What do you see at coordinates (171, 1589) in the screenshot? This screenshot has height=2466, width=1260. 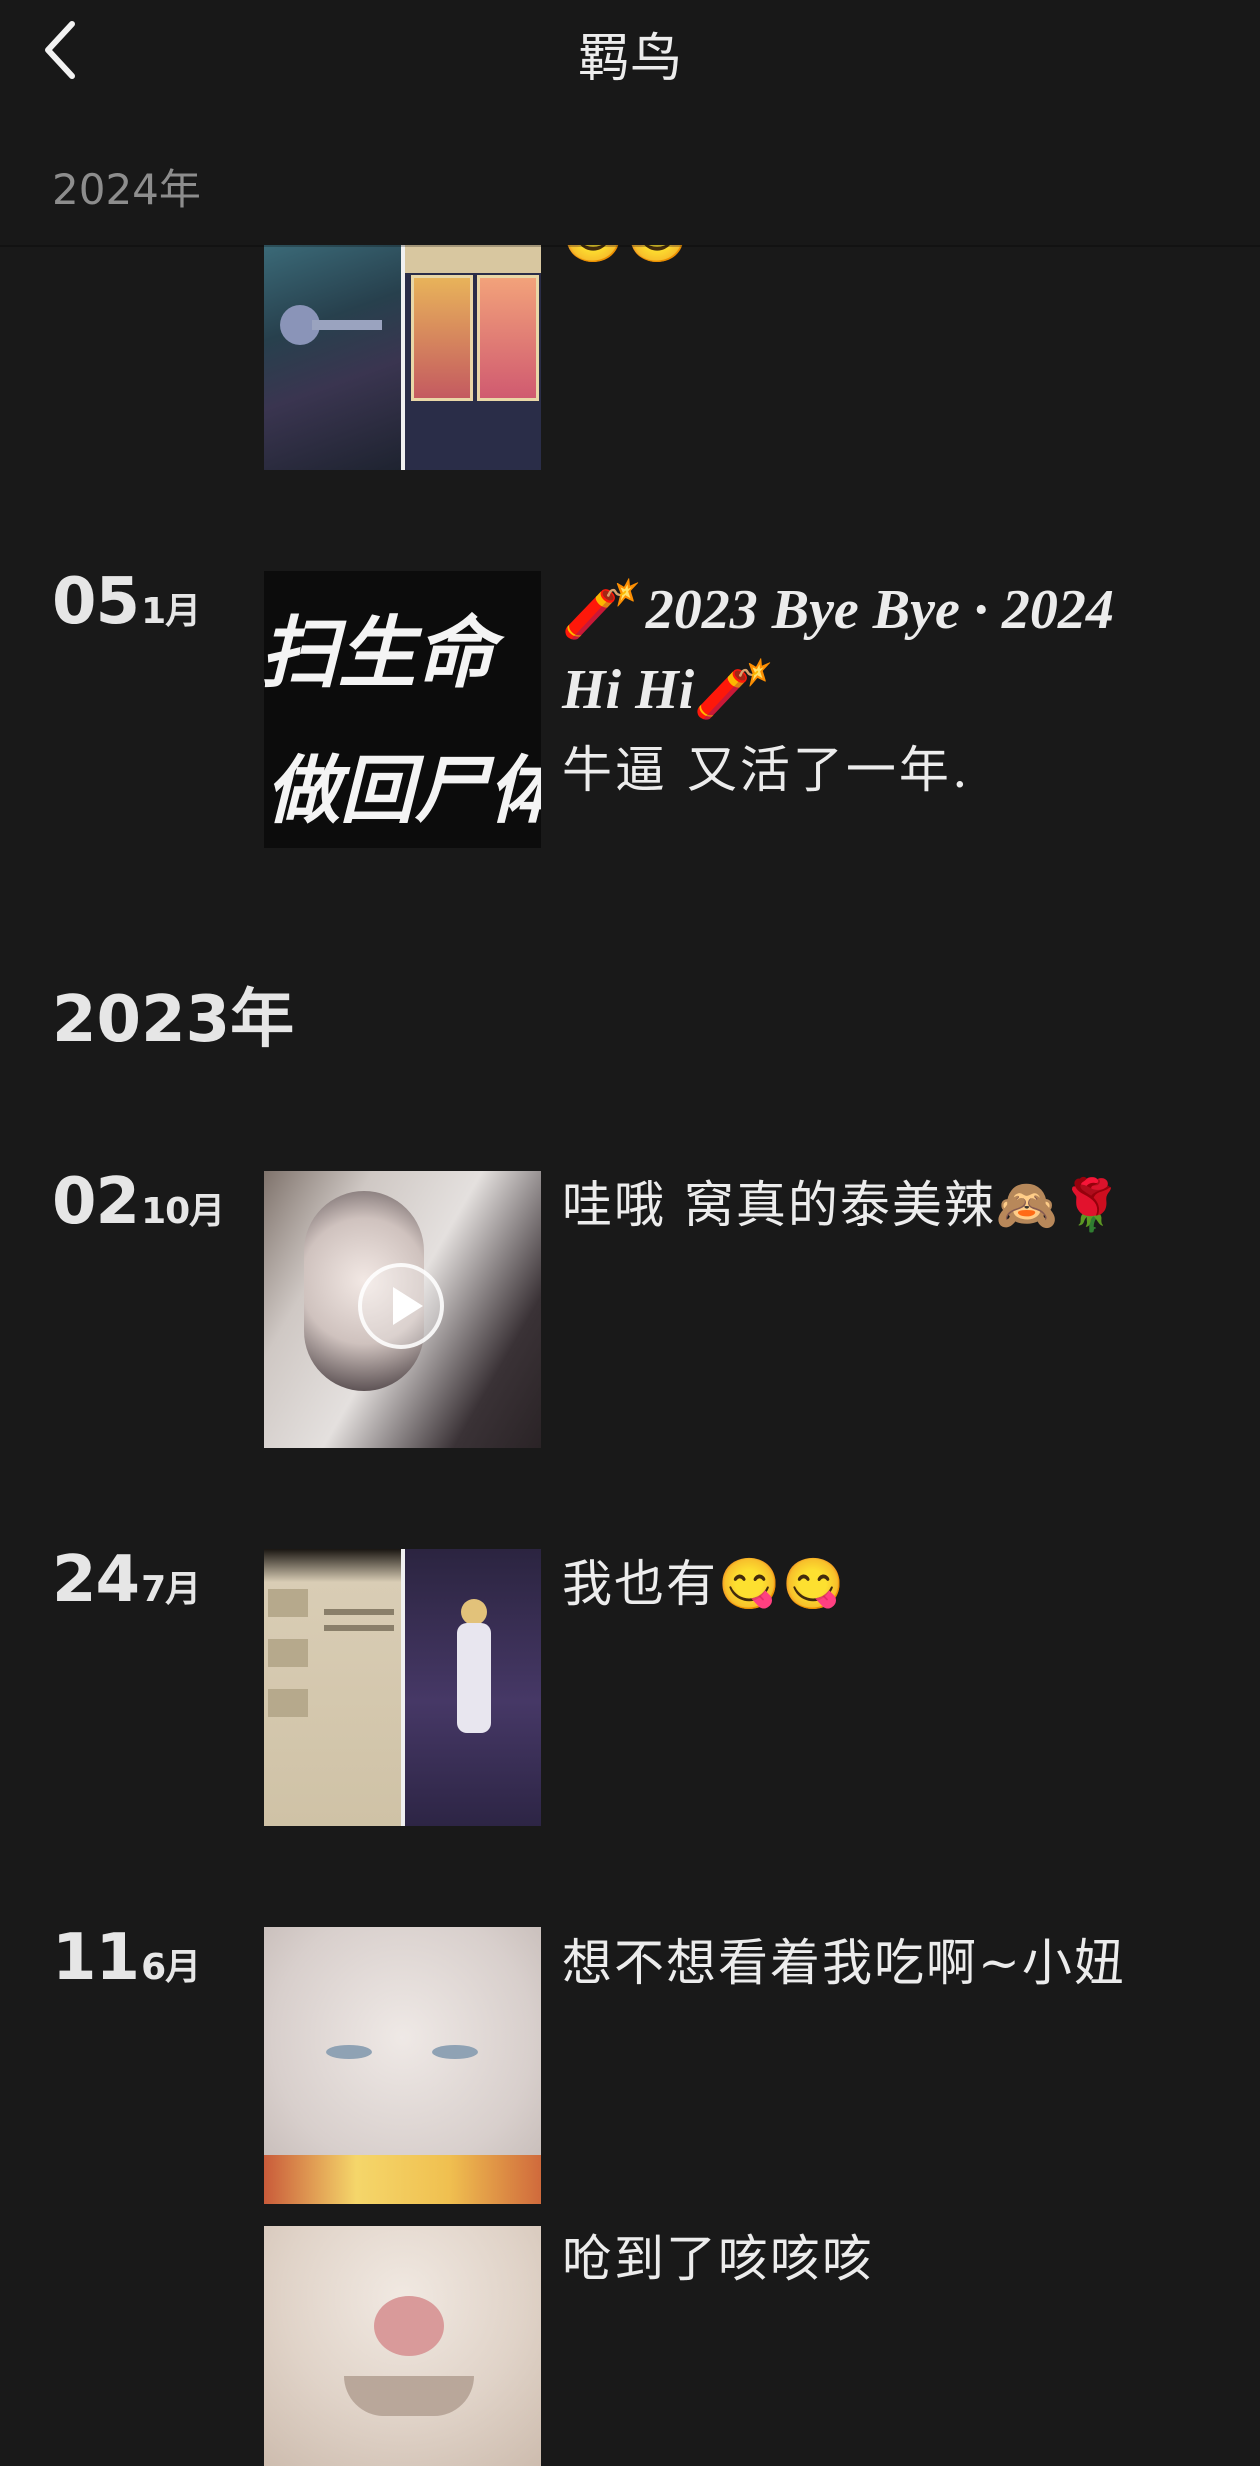 I see `post-month: 7月` at bounding box center [171, 1589].